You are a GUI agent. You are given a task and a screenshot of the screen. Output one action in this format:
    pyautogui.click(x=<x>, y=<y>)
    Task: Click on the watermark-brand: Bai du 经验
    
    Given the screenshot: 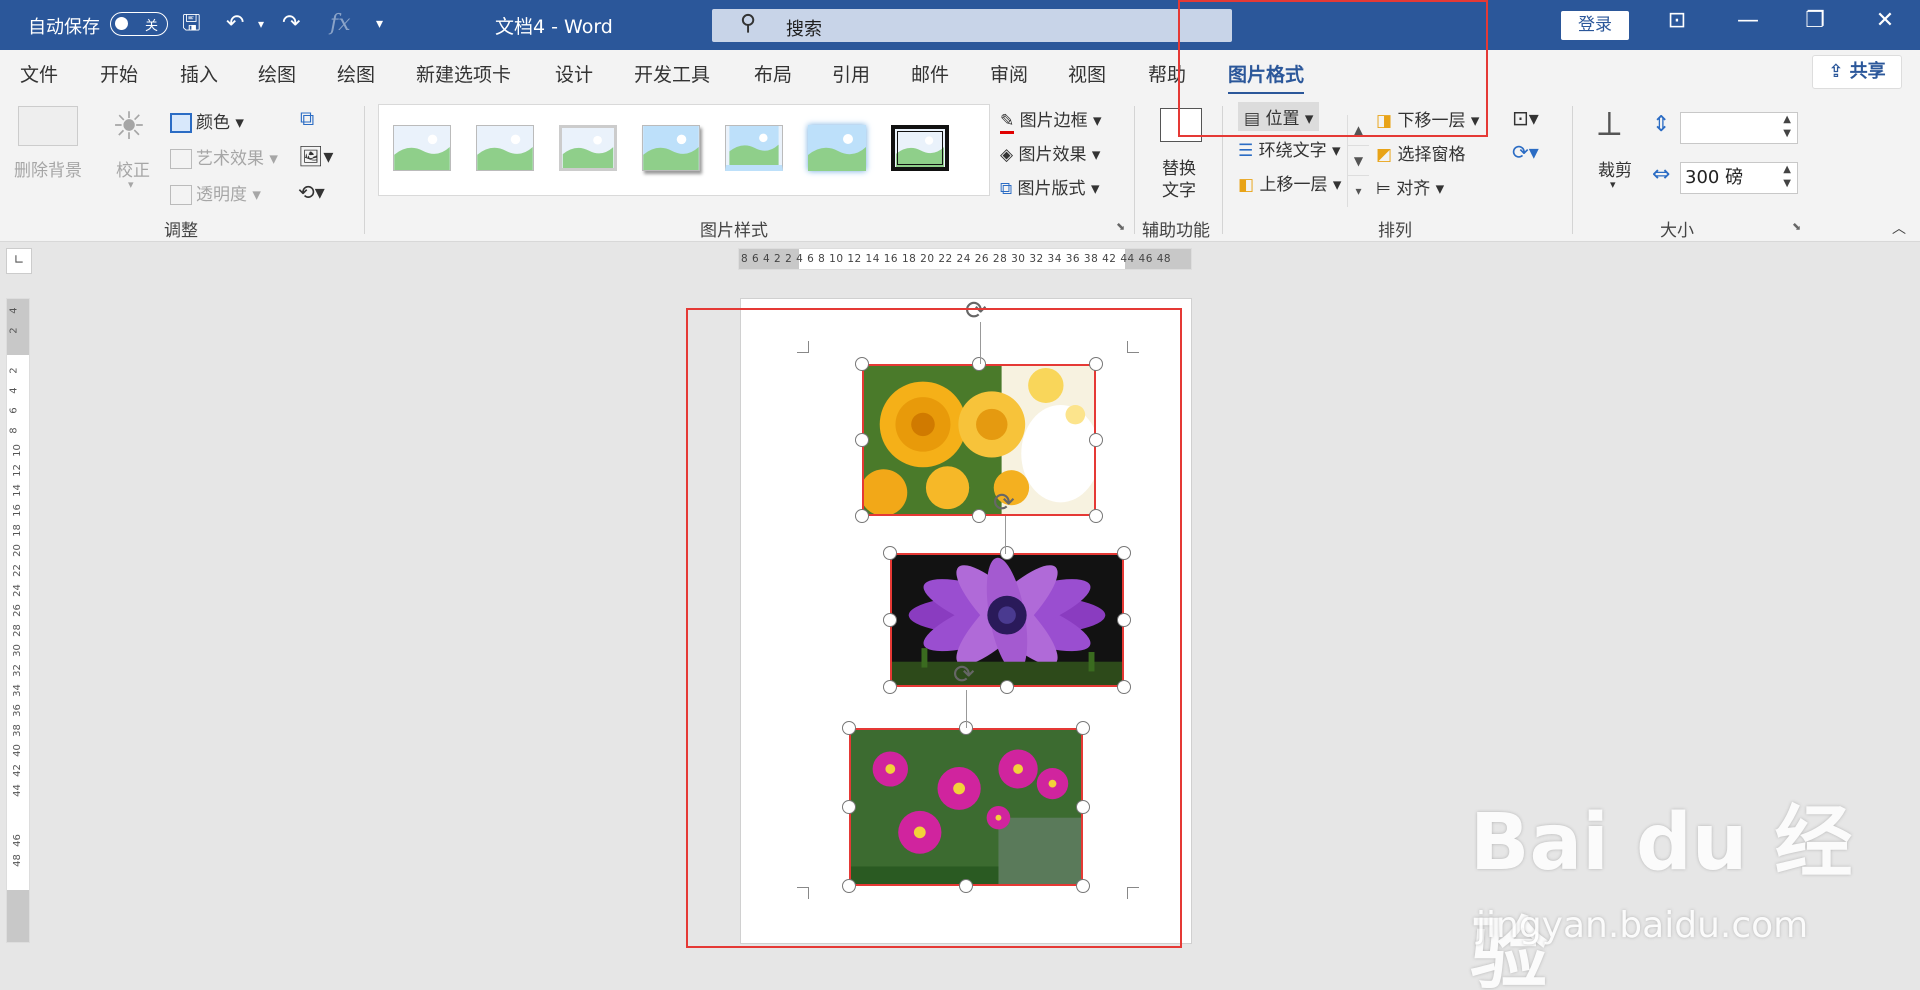 What is the action you would take?
    pyautogui.click(x=1661, y=894)
    